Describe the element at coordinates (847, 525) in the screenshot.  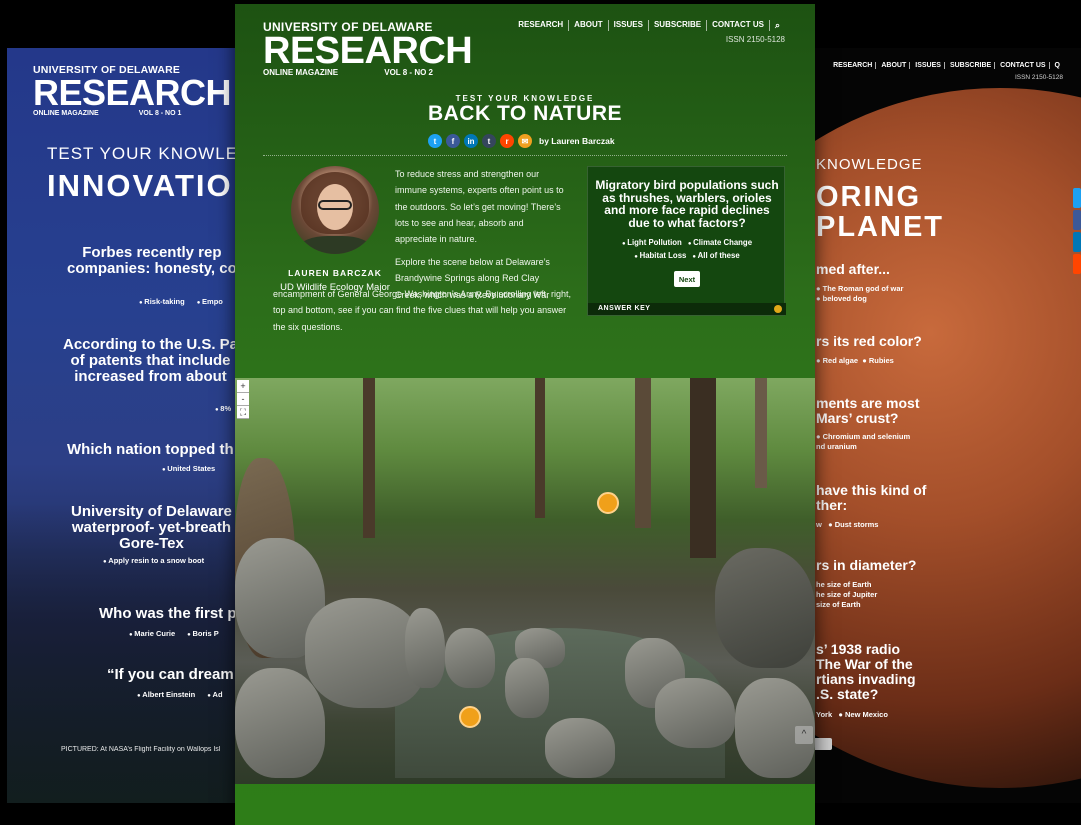
I see `right-options-4: w ● Dust storms` at that location.